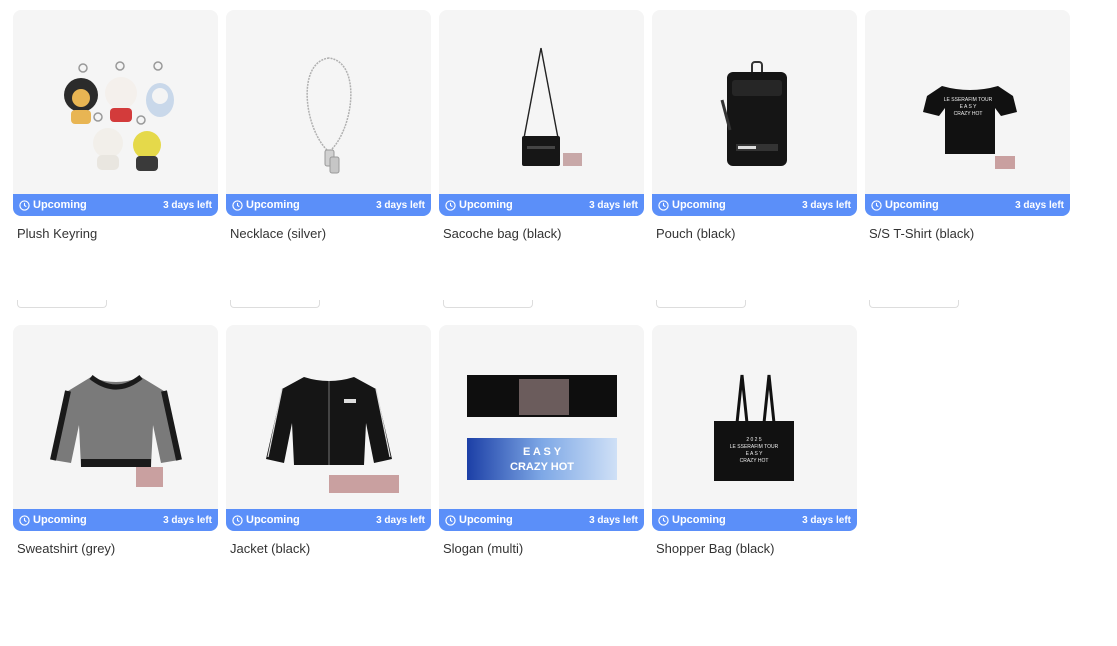  I want to click on product-title: Jacket (black), so click(328, 548).